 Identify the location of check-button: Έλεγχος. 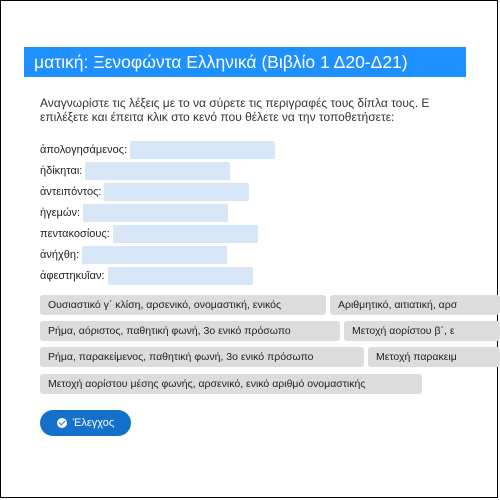
(85, 423).